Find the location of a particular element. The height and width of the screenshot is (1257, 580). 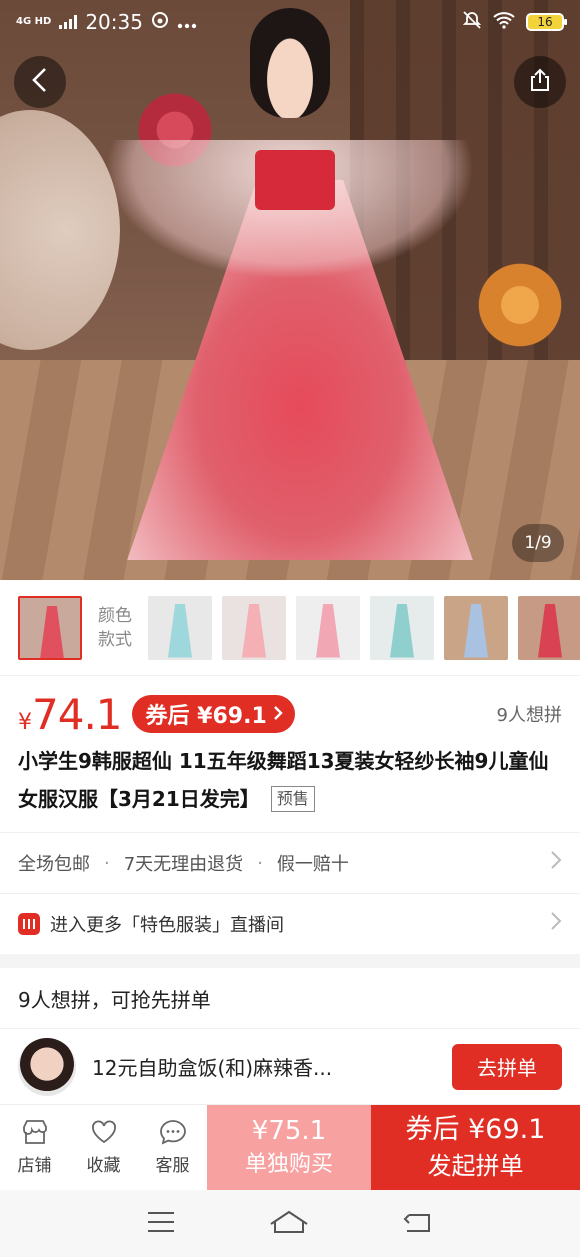

avatar is located at coordinates (47, 1066).